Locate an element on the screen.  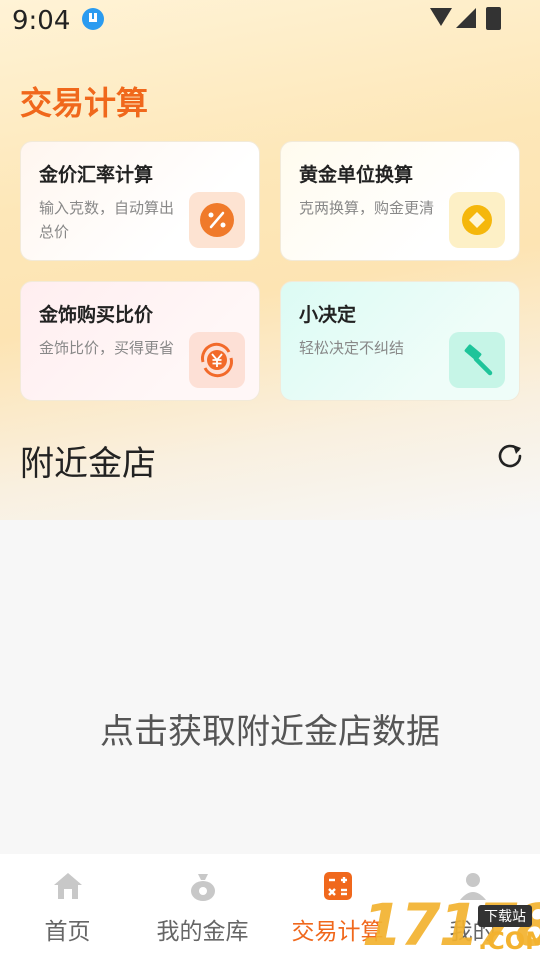
calculator-icon is located at coordinates (338, 886).